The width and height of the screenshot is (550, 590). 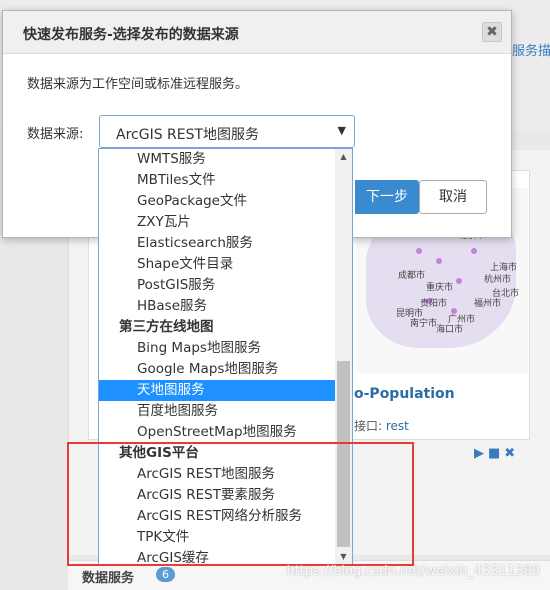 I want to click on dialog-description: 数据来源为工作空间或标准远程服务。, so click(x=138, y=84).